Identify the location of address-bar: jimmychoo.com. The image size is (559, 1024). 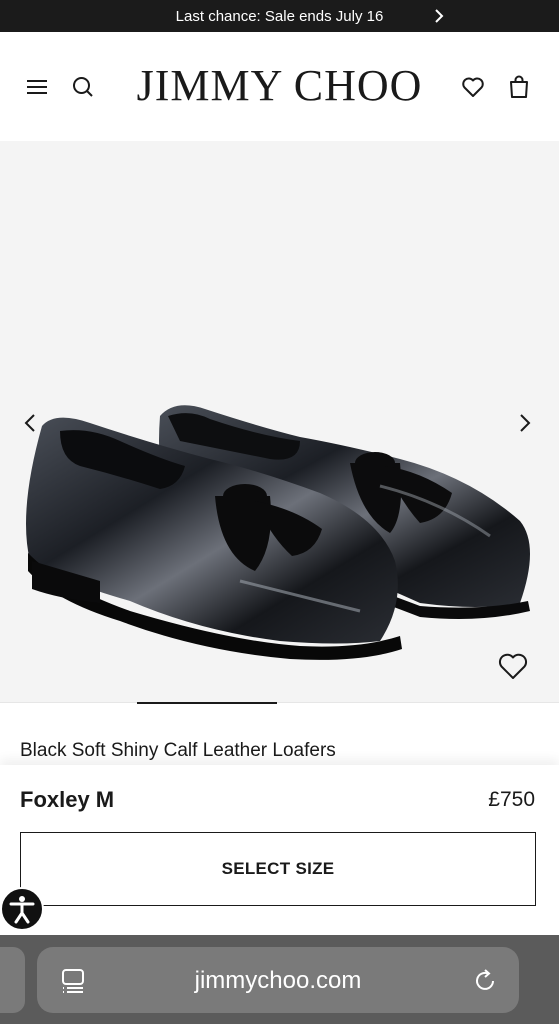
(278, 980).